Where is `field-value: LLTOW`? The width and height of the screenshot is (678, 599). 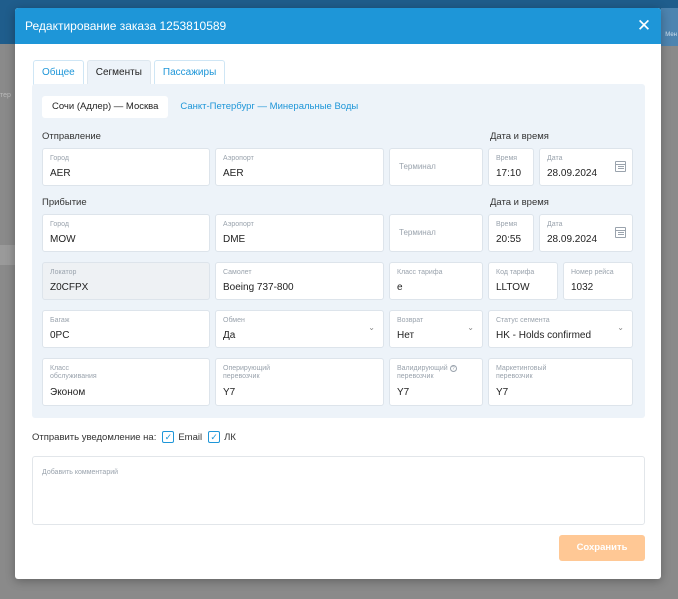 field-value: LLTOW is located at coordinates (513, 287).